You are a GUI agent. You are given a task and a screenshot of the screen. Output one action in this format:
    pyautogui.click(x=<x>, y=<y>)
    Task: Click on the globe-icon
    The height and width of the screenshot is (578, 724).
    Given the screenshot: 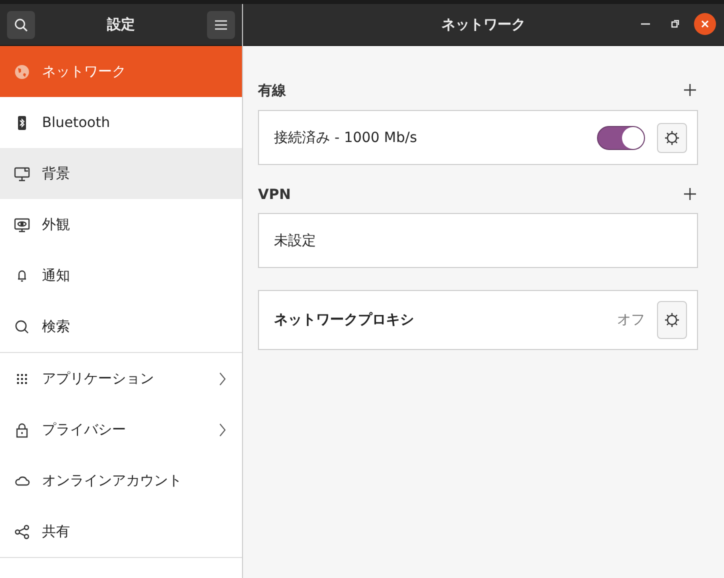 What is the action you would take?
    pyautogui.click(x=22, y=72)
    